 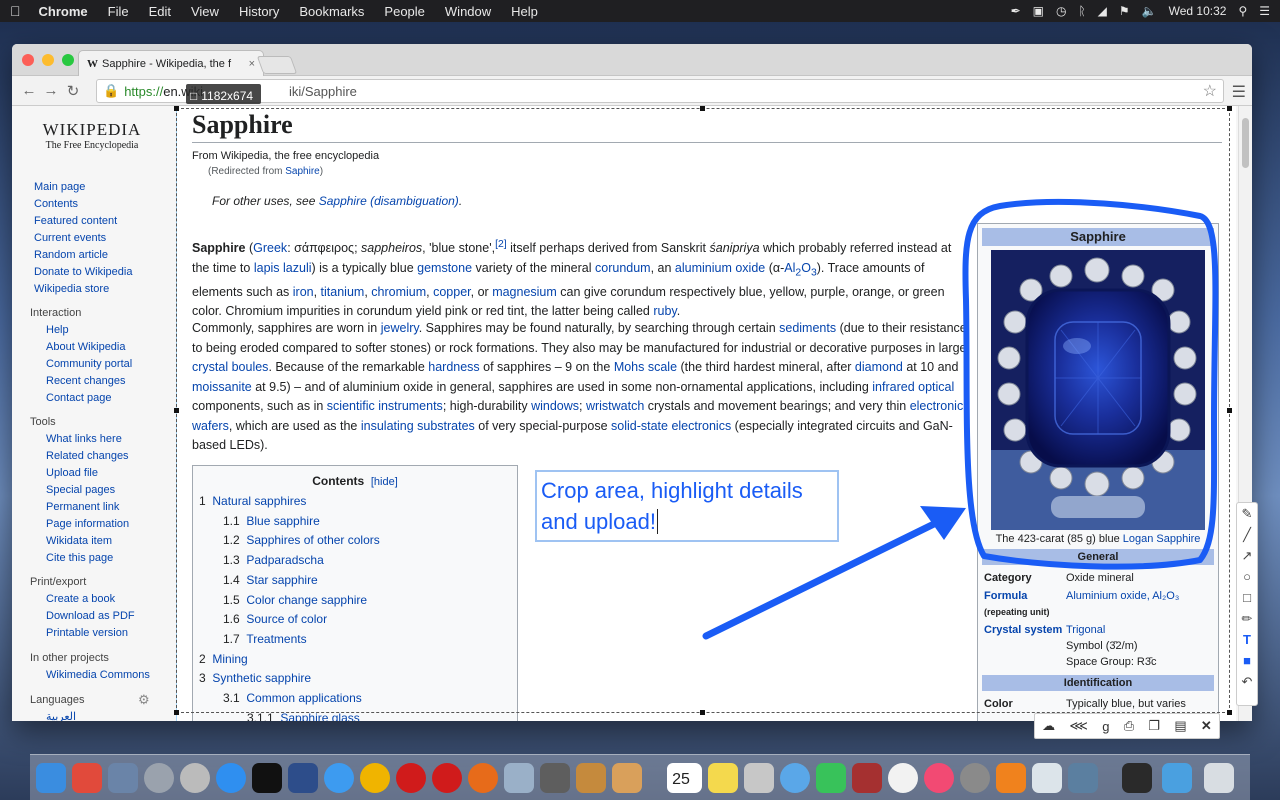 What do you see at coordinates (524, 292) in the screenshot?
I see `link-magnesium: magnesium` at bounding box center [524, 292].